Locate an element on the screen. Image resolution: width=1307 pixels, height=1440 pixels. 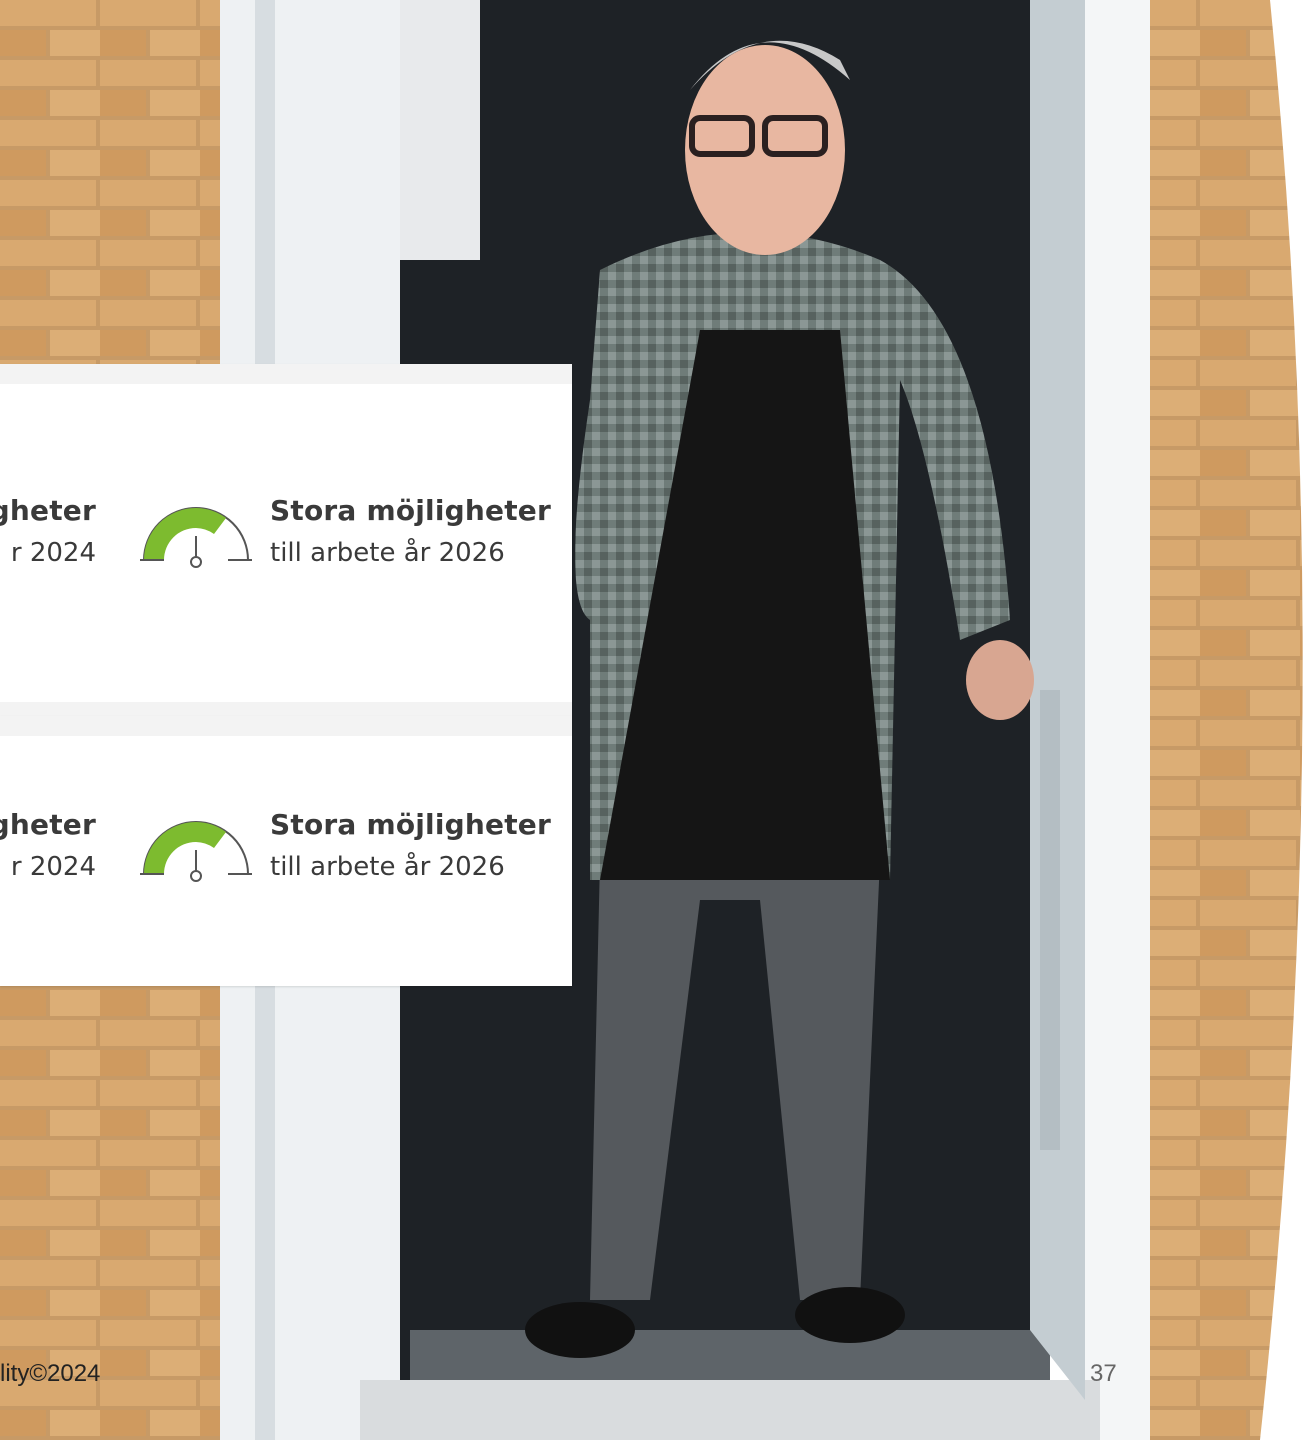
copyright-text: lity©2024 is located at coordinates (50, 1373).